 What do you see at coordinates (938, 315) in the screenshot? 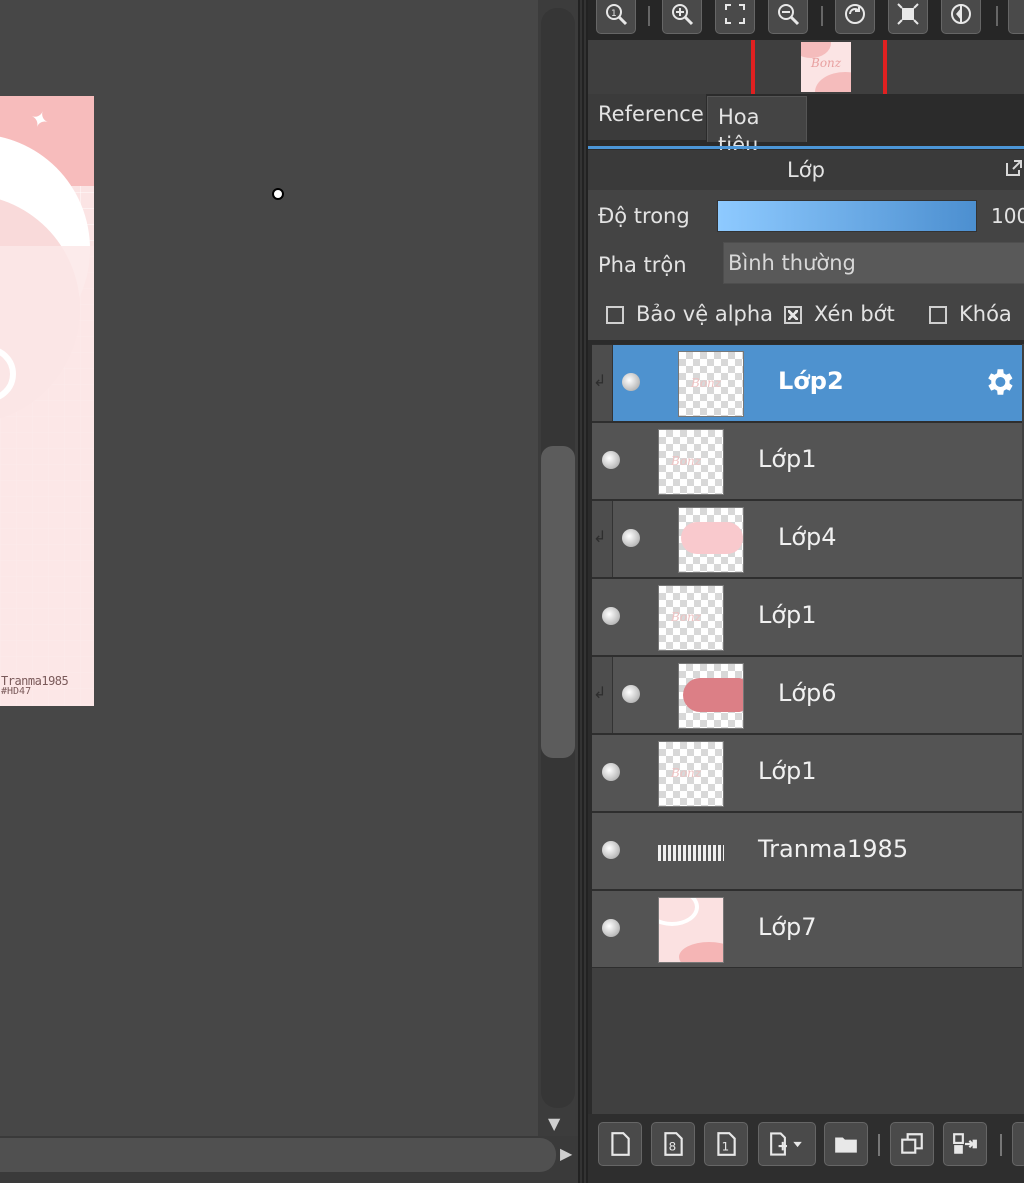
I see `lock-checkbox` at bounding box center [938, 315].